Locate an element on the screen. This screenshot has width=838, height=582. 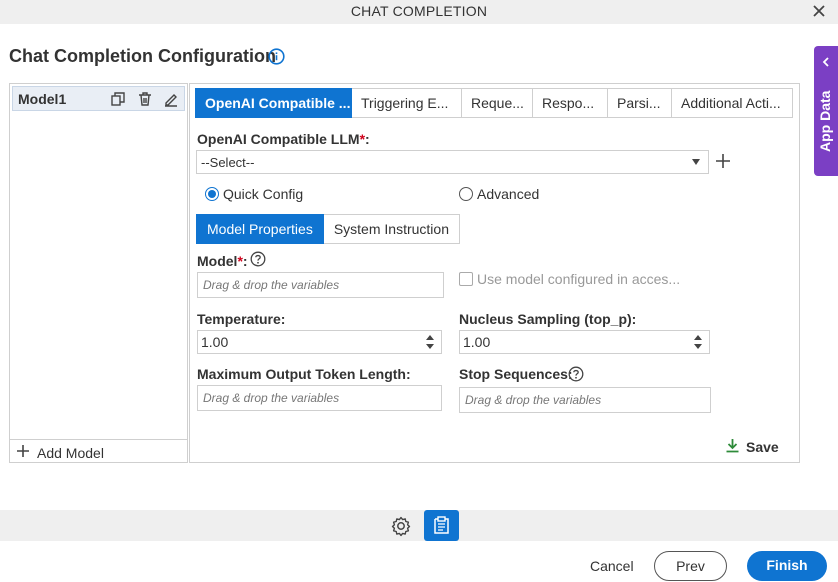
add-model-button: Add Model is located at coordinates (98, 451).